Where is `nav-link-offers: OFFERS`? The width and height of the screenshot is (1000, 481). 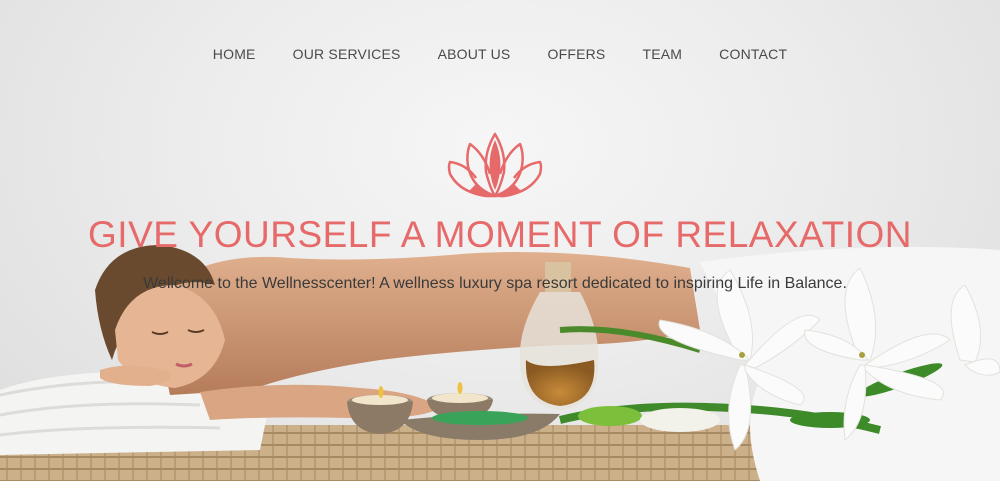 nav-link-offers: OFFERS is located at coordinates (576, 54).